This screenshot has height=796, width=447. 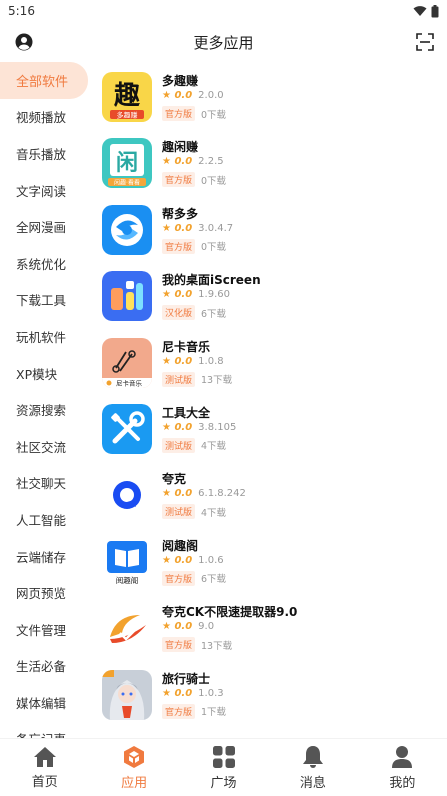 I want to click on sidebar-item-files: 文件管理, so click(x=46, y=629).